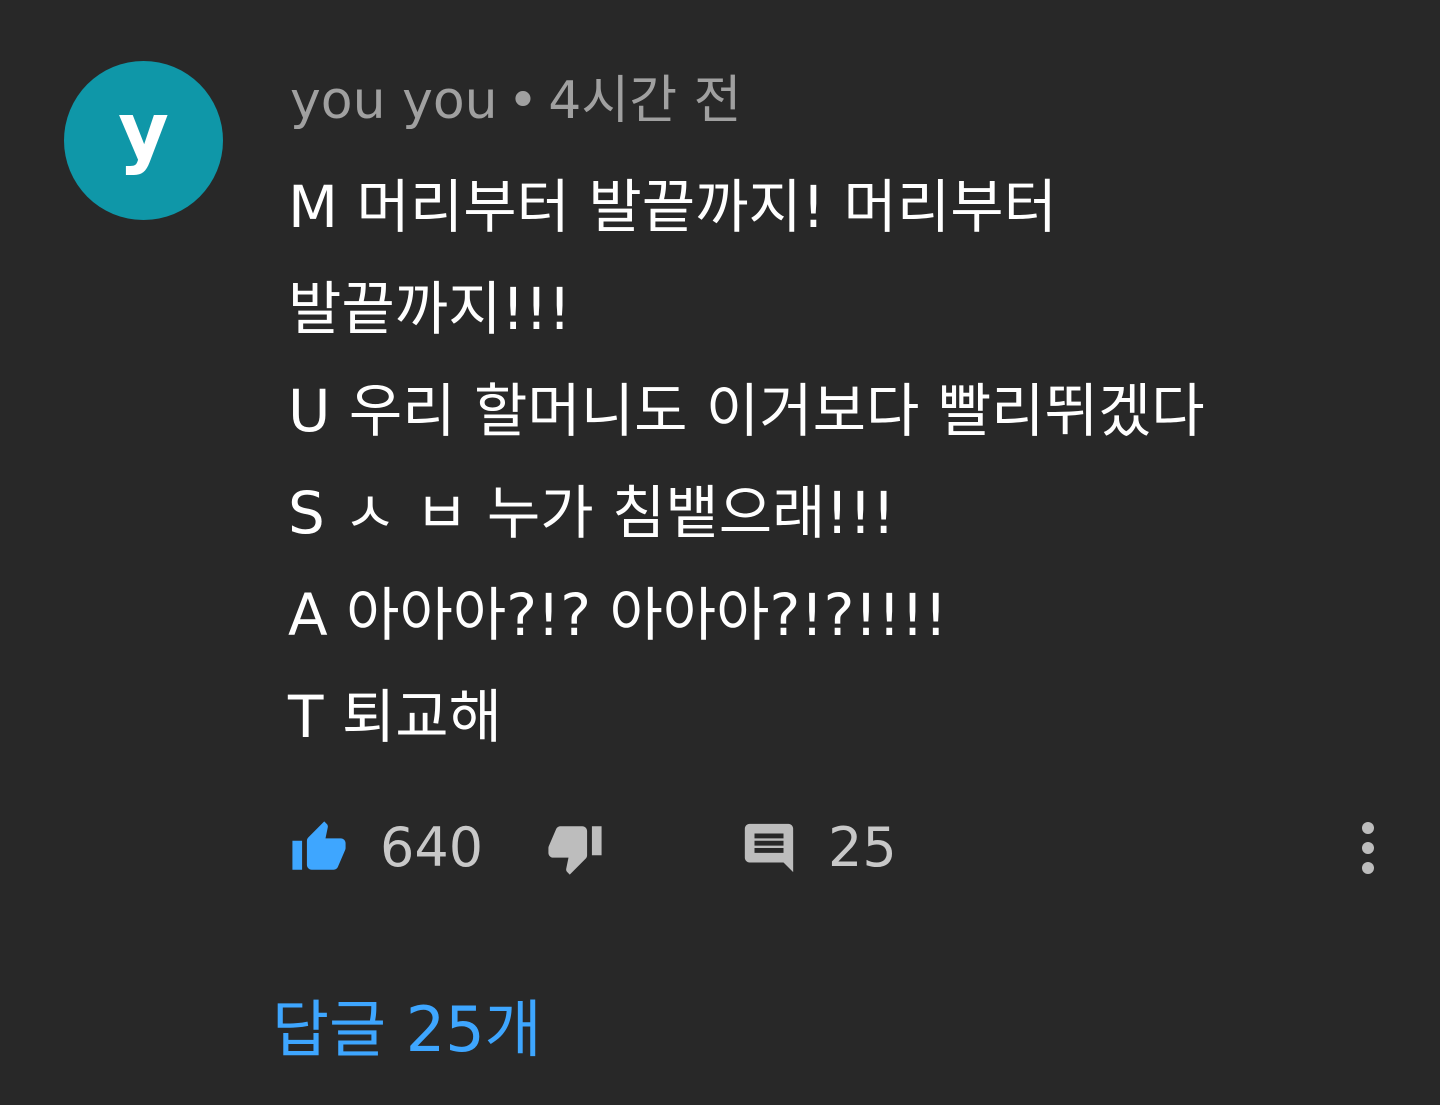  I want to click on author-name: you you, so click(394, 101).